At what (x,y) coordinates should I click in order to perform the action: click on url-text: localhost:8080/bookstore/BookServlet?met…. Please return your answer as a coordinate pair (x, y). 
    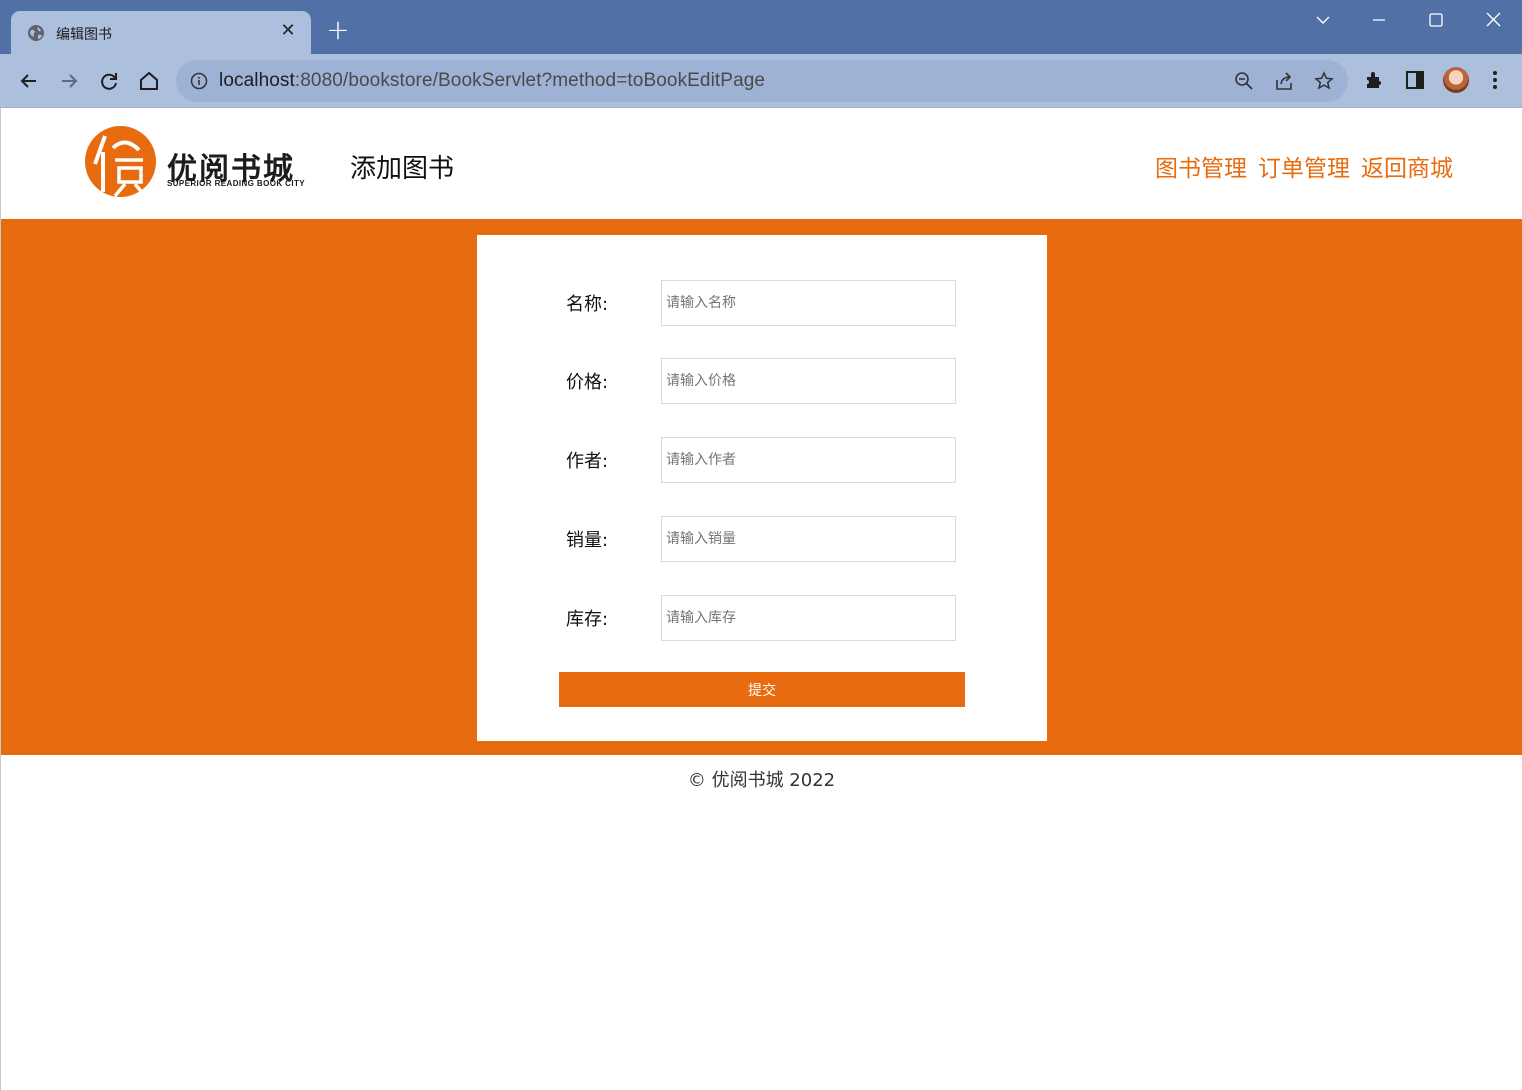
    Looking at the image, I should click on (492, 81).